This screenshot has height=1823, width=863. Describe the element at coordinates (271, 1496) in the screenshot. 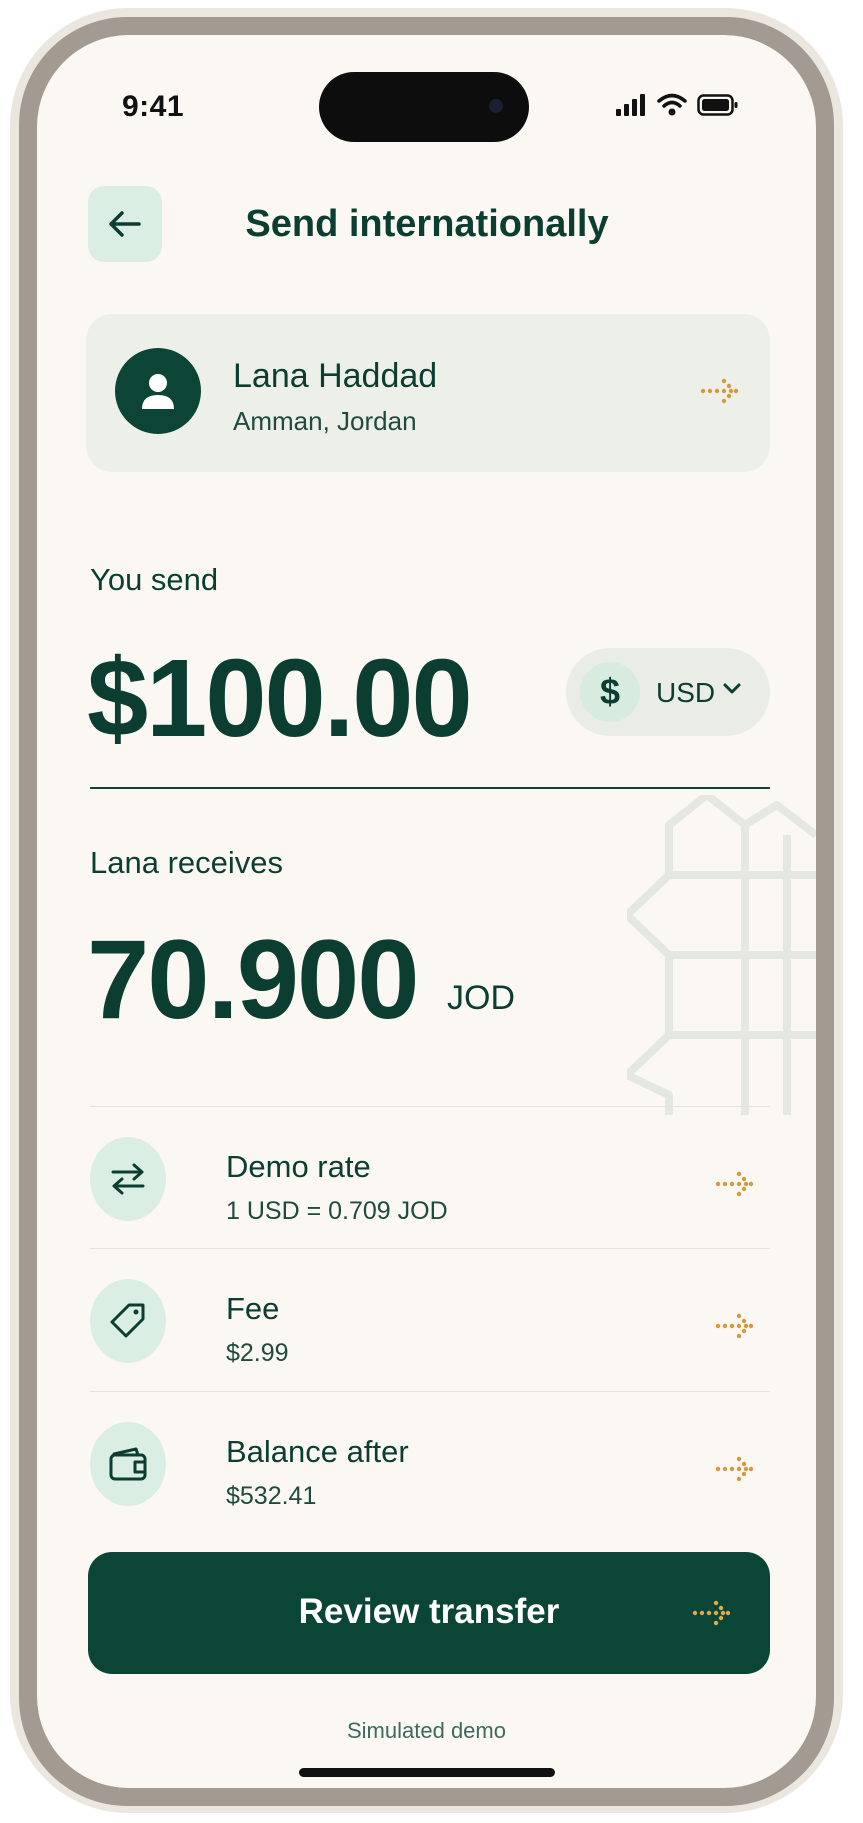

I see `row-value: $532.41` at that location.